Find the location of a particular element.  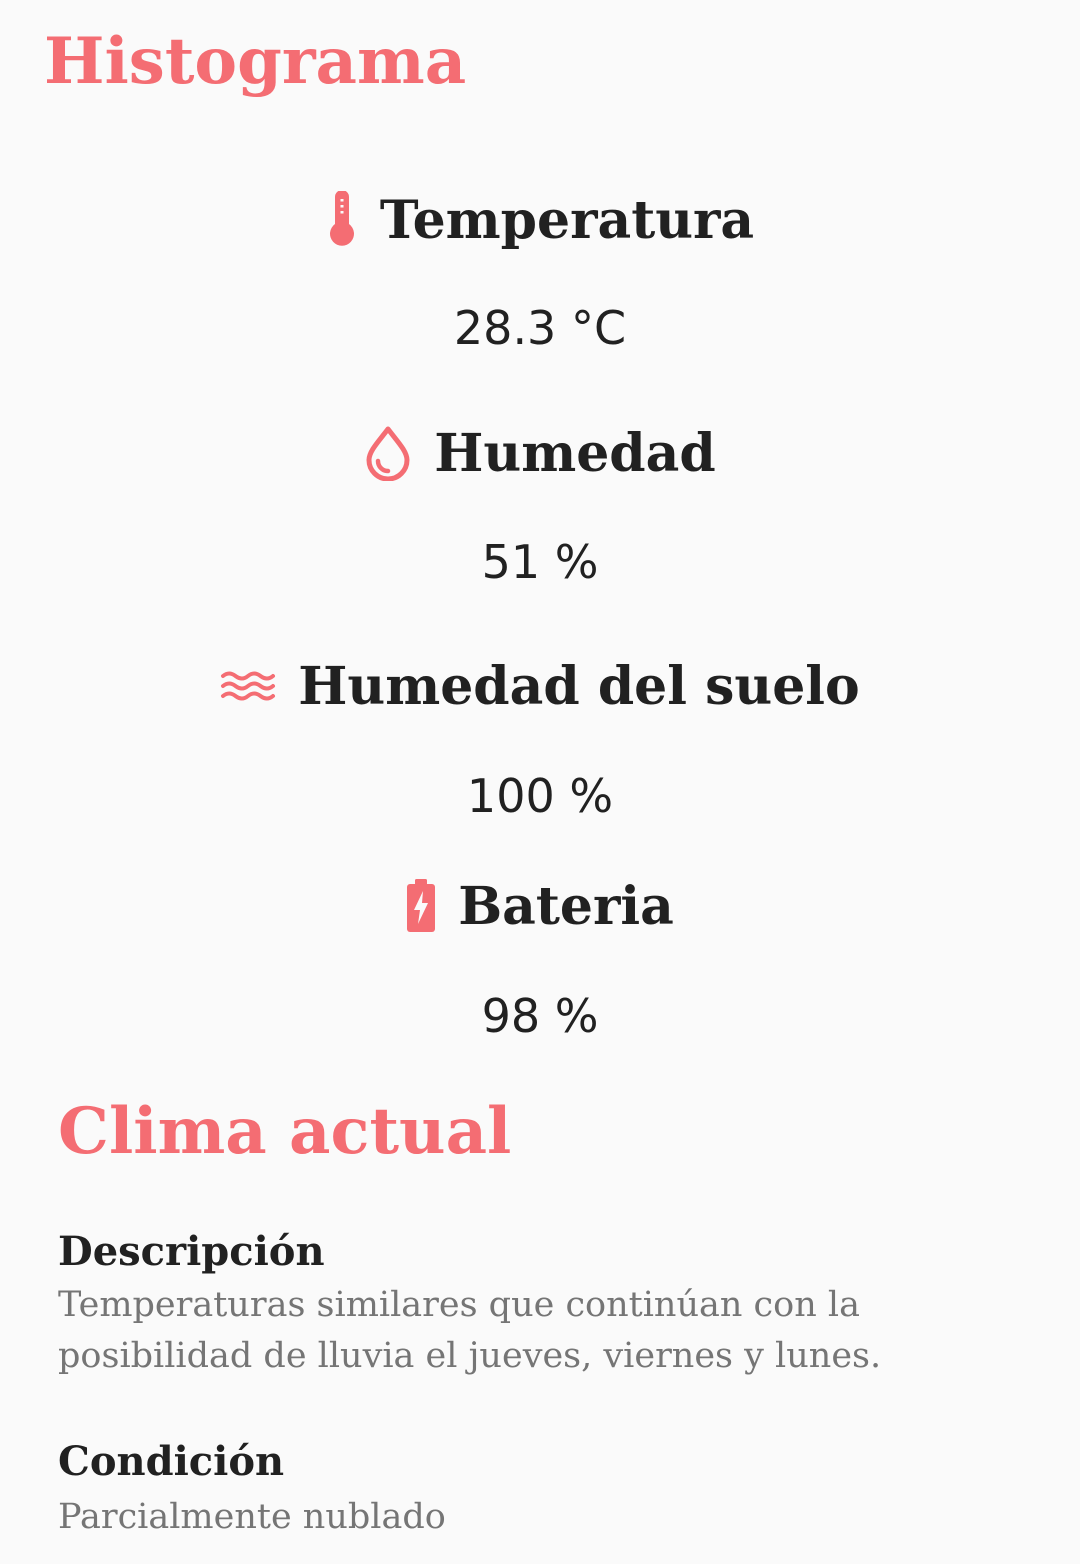

humidity-label: Humedad is located at coordinates (575, 453).